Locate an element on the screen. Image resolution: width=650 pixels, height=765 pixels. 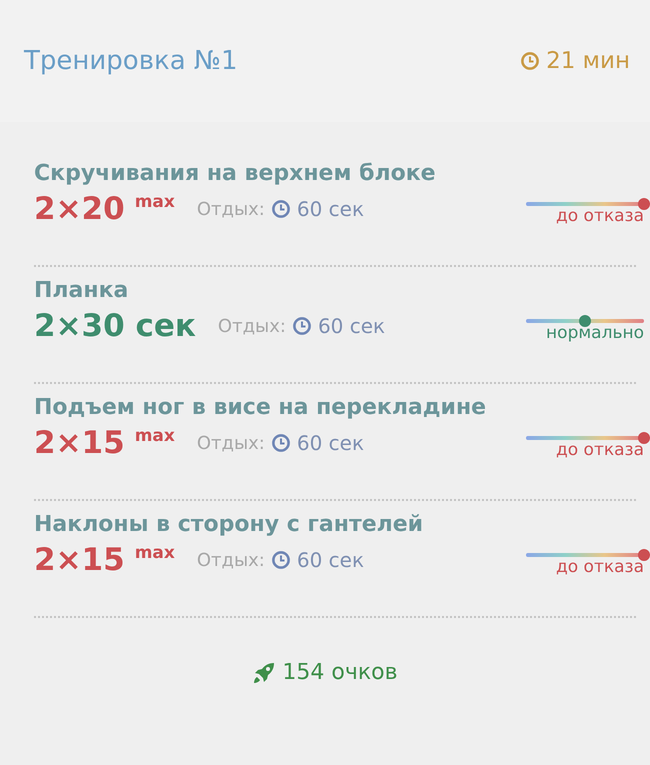
score-text: 154 очков is located at coordinates (340, 672).